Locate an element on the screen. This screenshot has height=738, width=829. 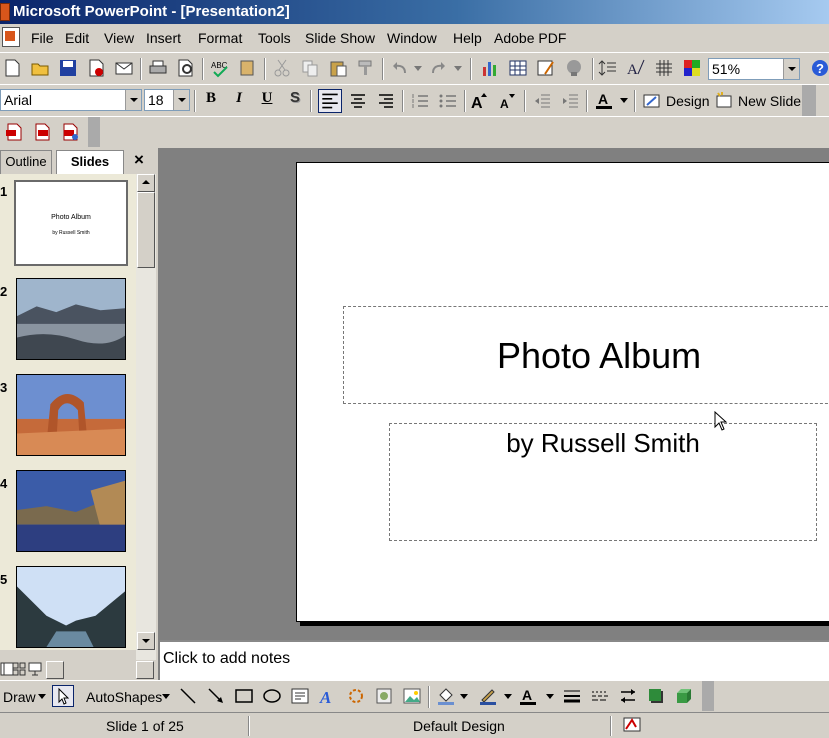
document-icon is located at coordinates (11, 37).